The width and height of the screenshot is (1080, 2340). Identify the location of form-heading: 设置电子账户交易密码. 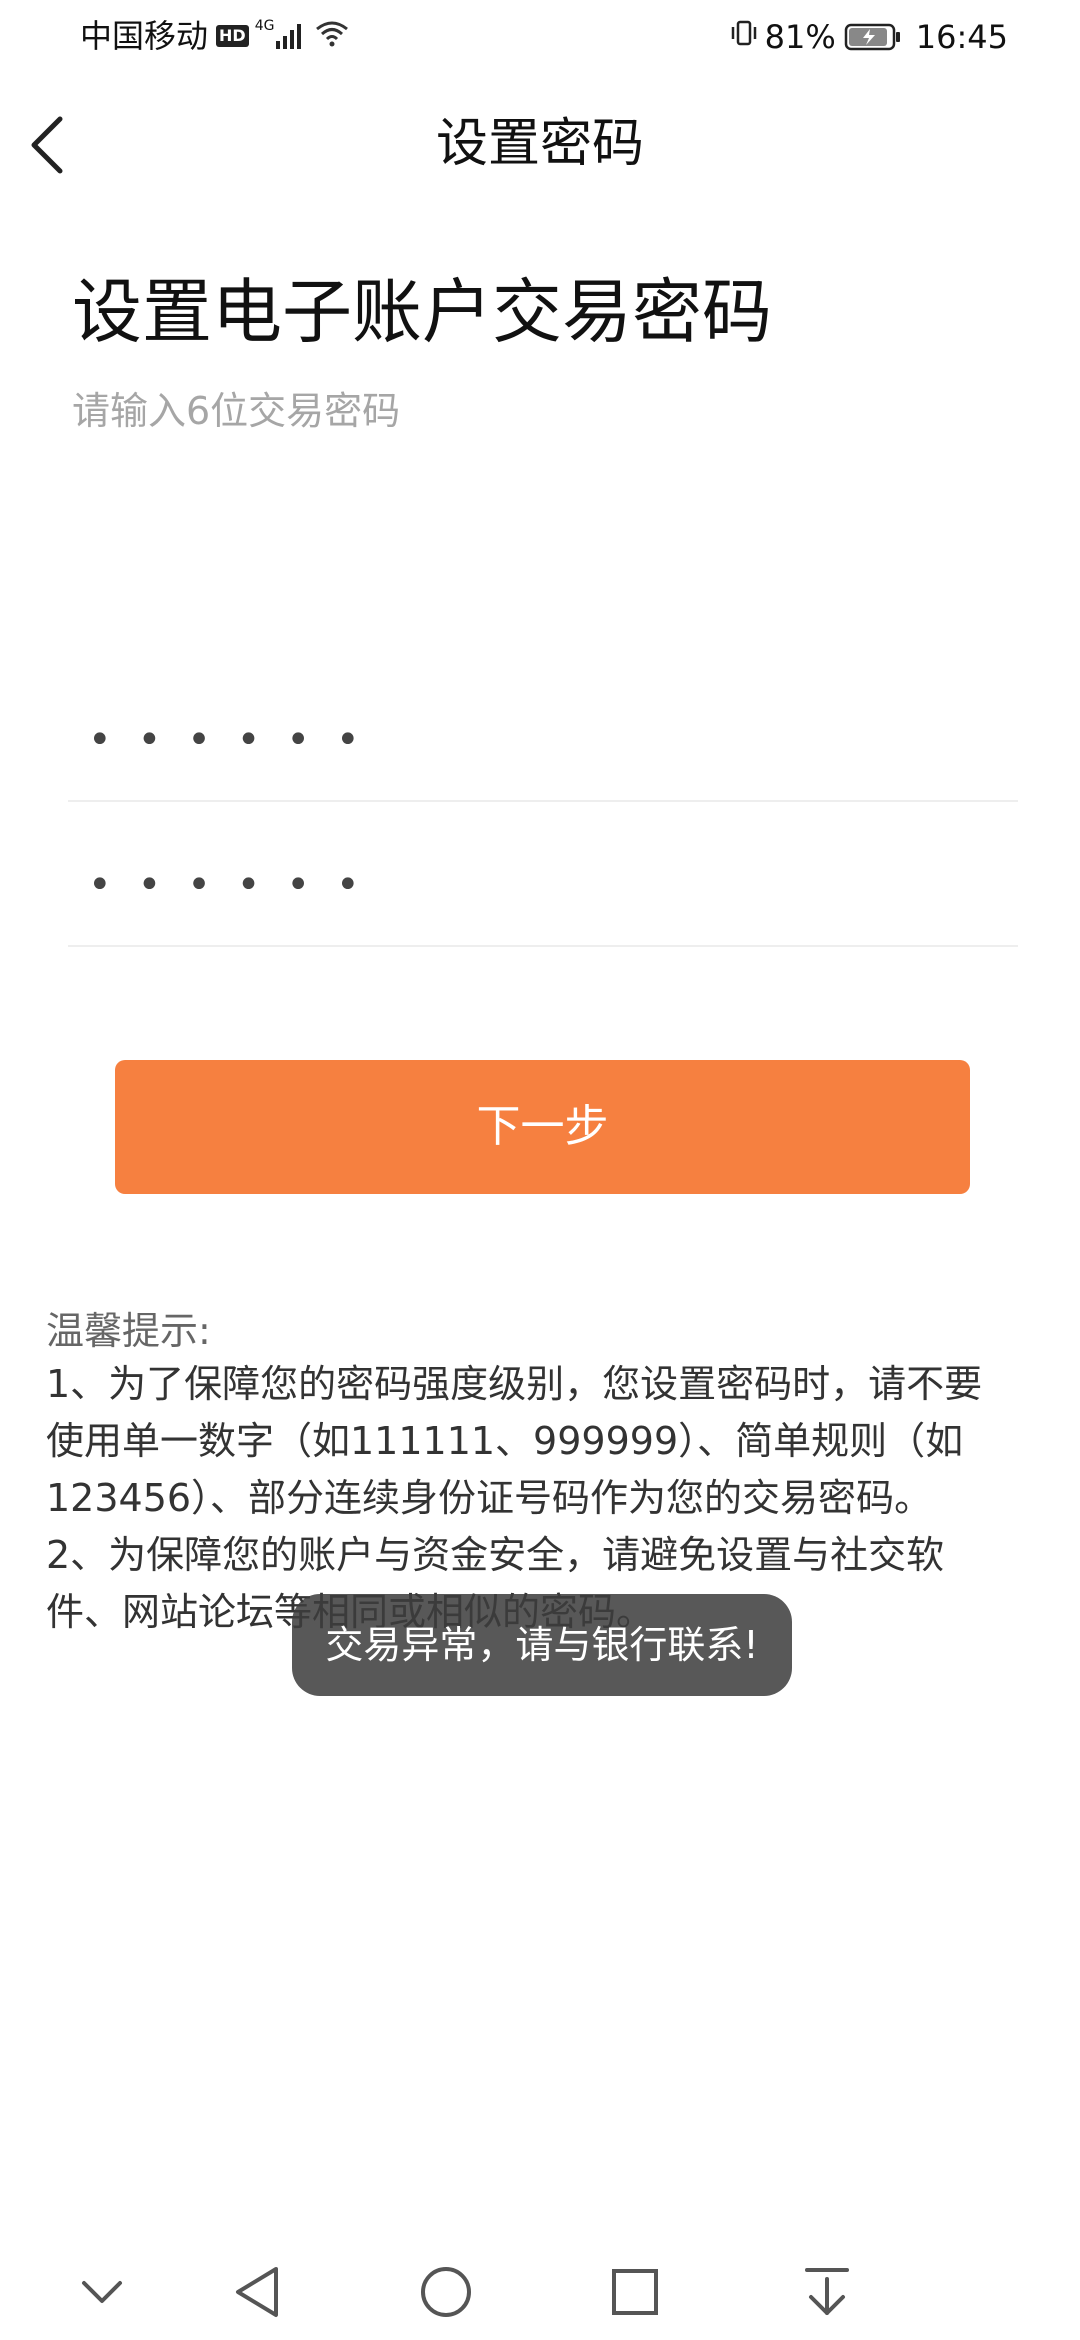
(422, 312).